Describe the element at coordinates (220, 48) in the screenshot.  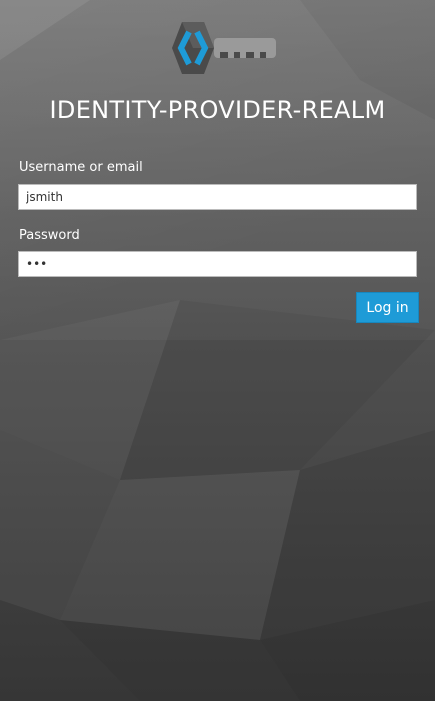
I see `keycloak-logo-icon` at that location.